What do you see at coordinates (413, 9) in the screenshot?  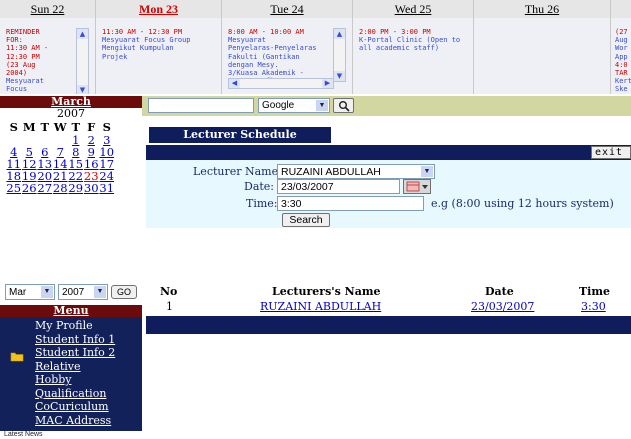 I see `day-header: Wed 25` at bounding box center [413, 9].